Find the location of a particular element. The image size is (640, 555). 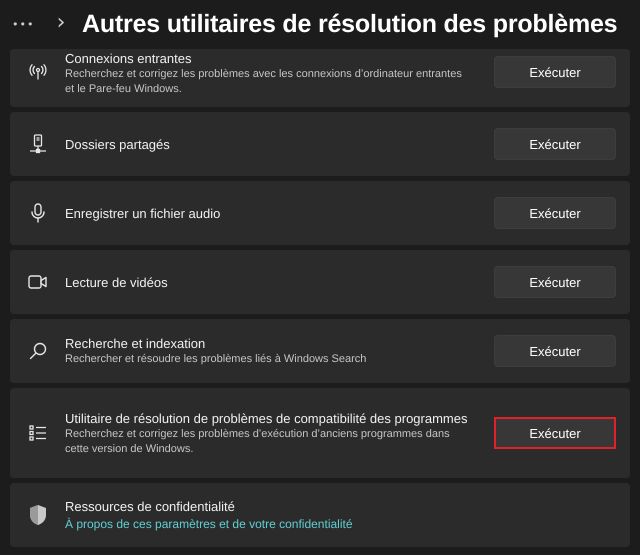

breadcrumb-chevron: › is located at coordinates (61, 22).